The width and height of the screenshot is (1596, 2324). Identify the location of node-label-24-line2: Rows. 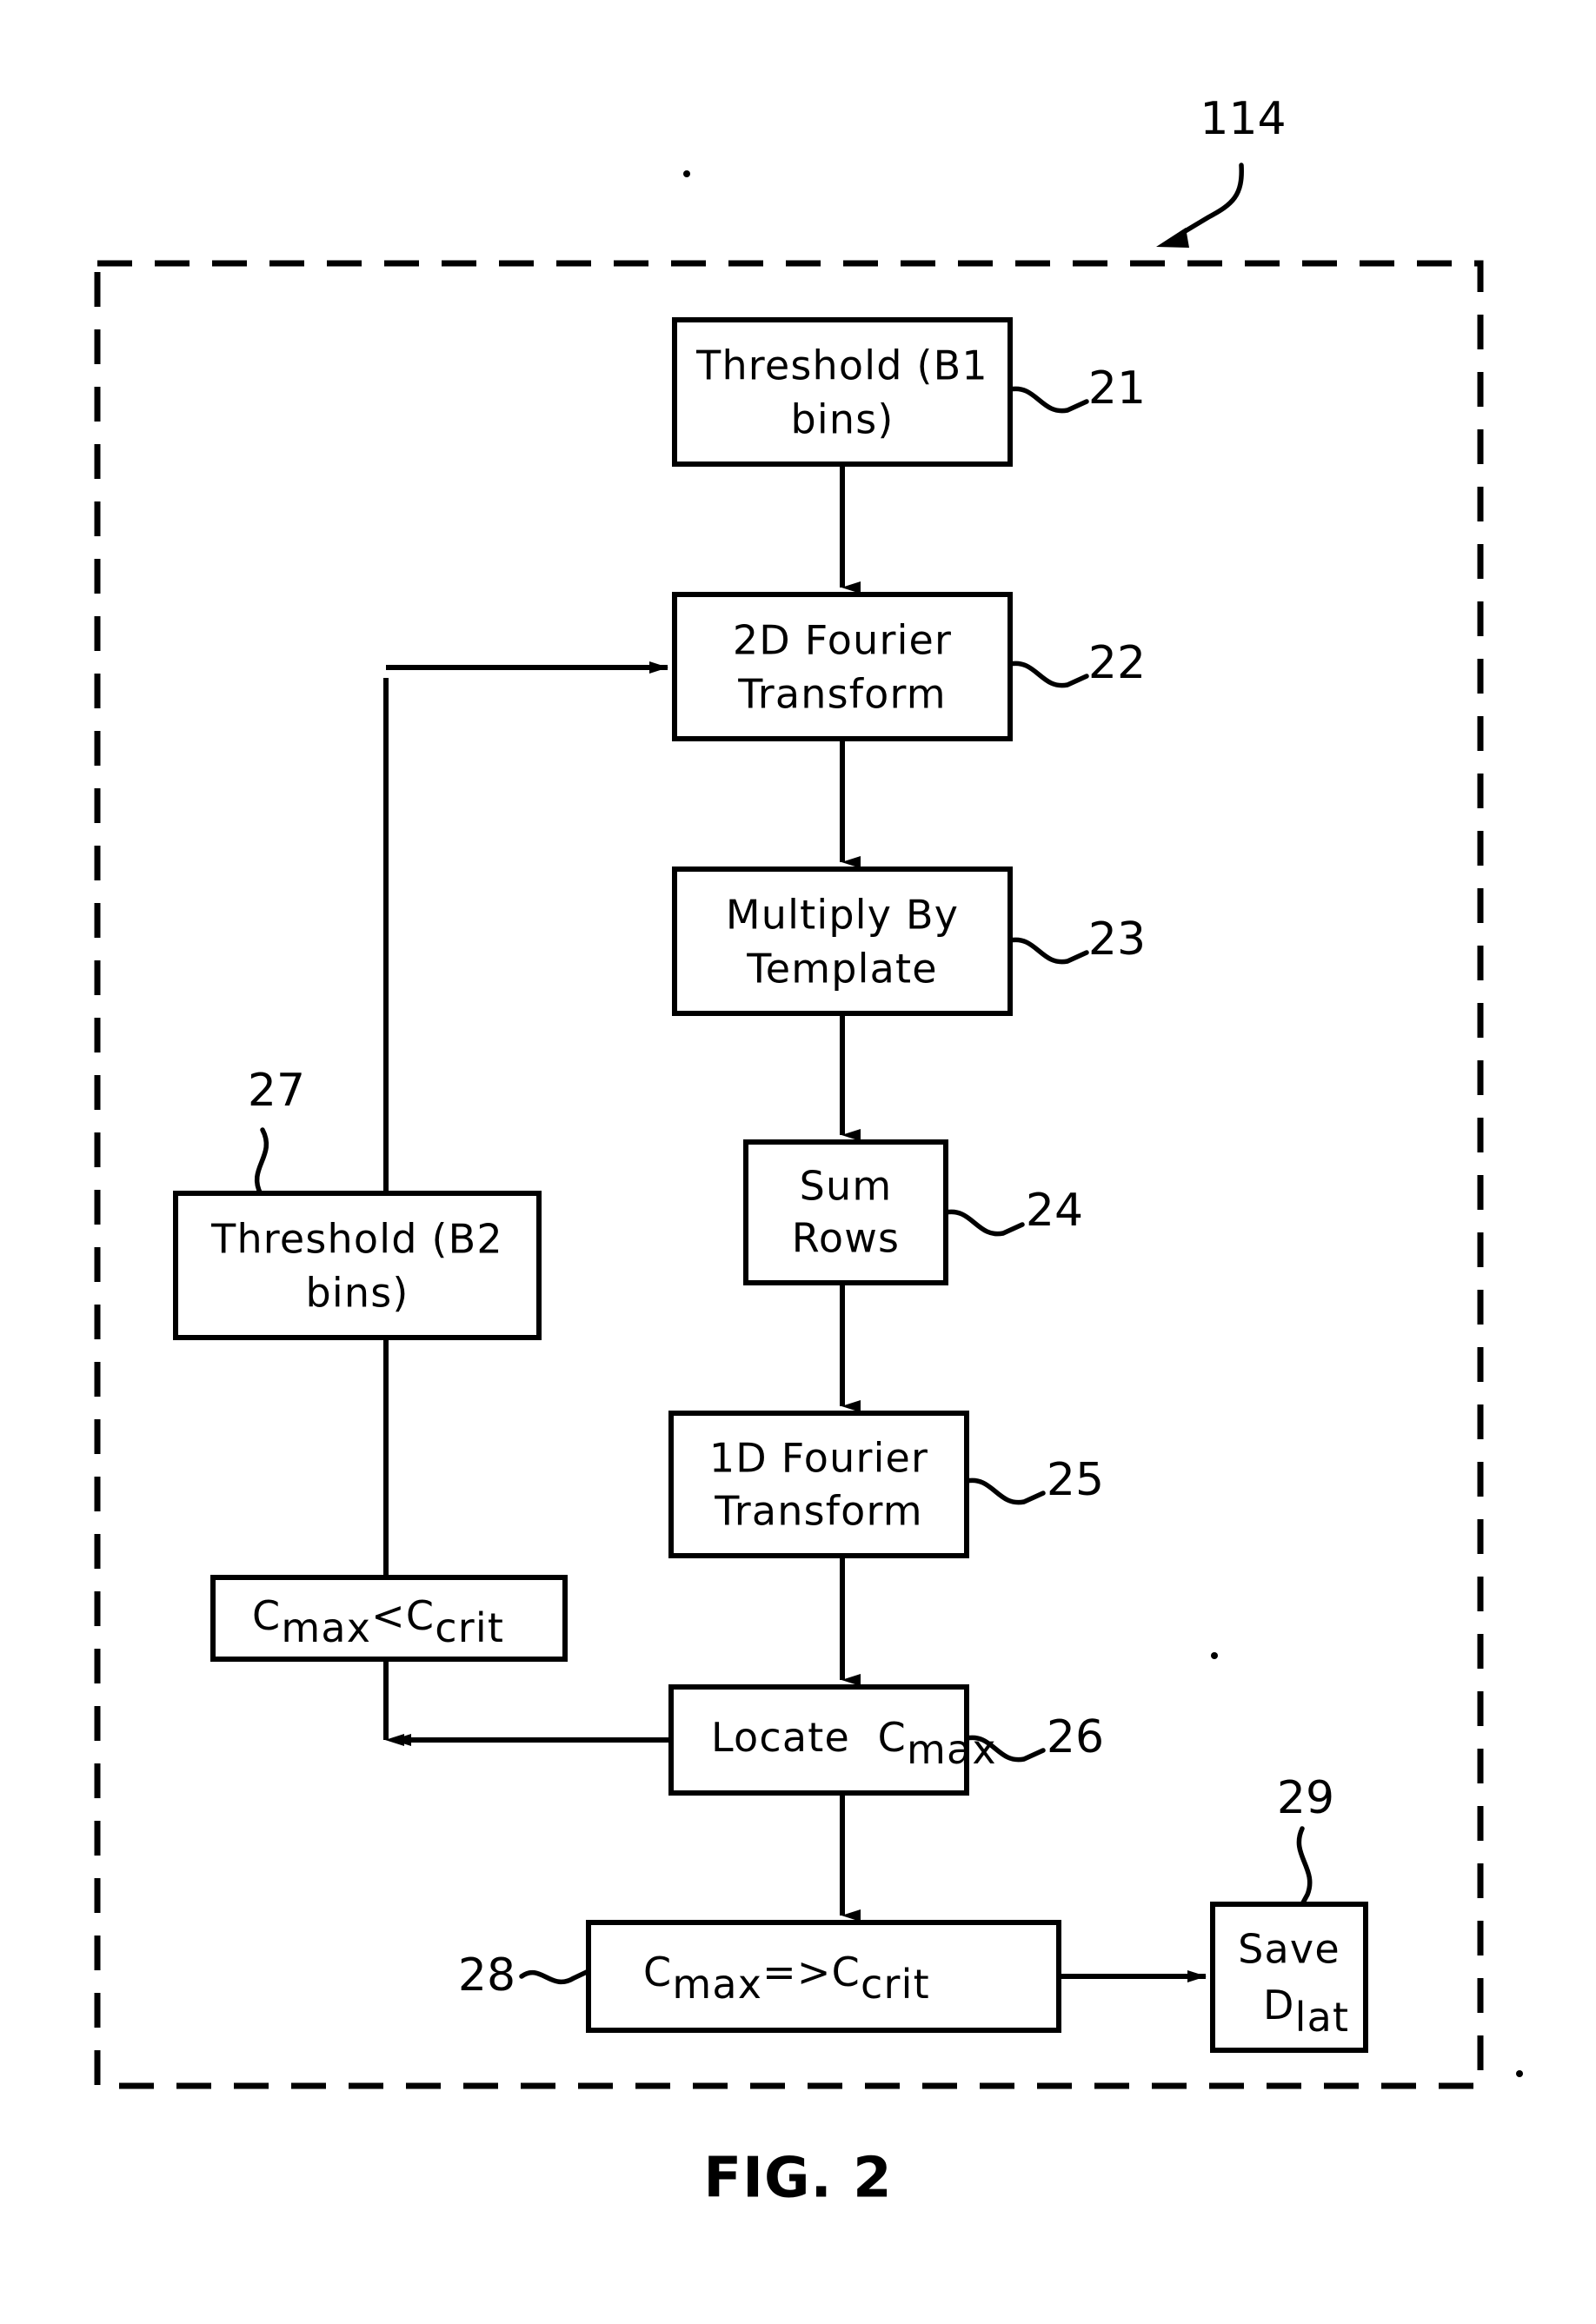
(846, 1239).